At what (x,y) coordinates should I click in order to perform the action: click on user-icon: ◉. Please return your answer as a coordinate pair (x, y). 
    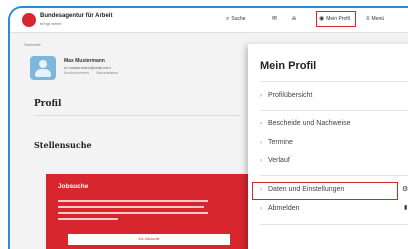
    Looking at the image, I should click on (322, 19).